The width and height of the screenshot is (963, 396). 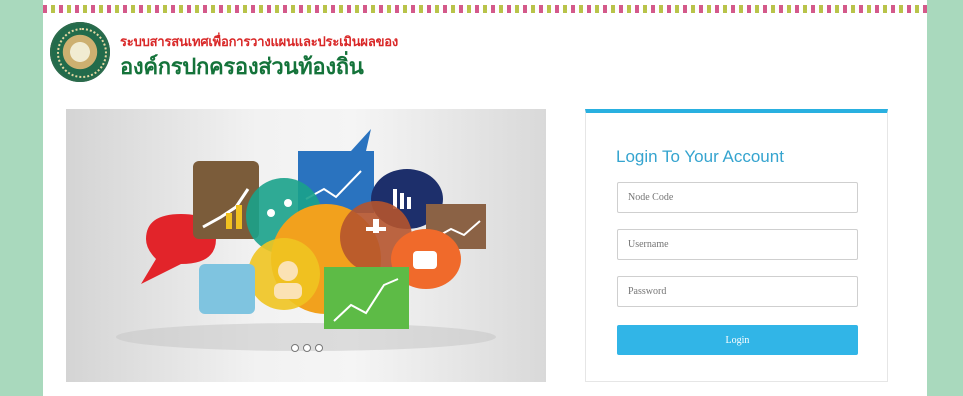 I want to click on decorative-stripe, so click(x=485, y=9).